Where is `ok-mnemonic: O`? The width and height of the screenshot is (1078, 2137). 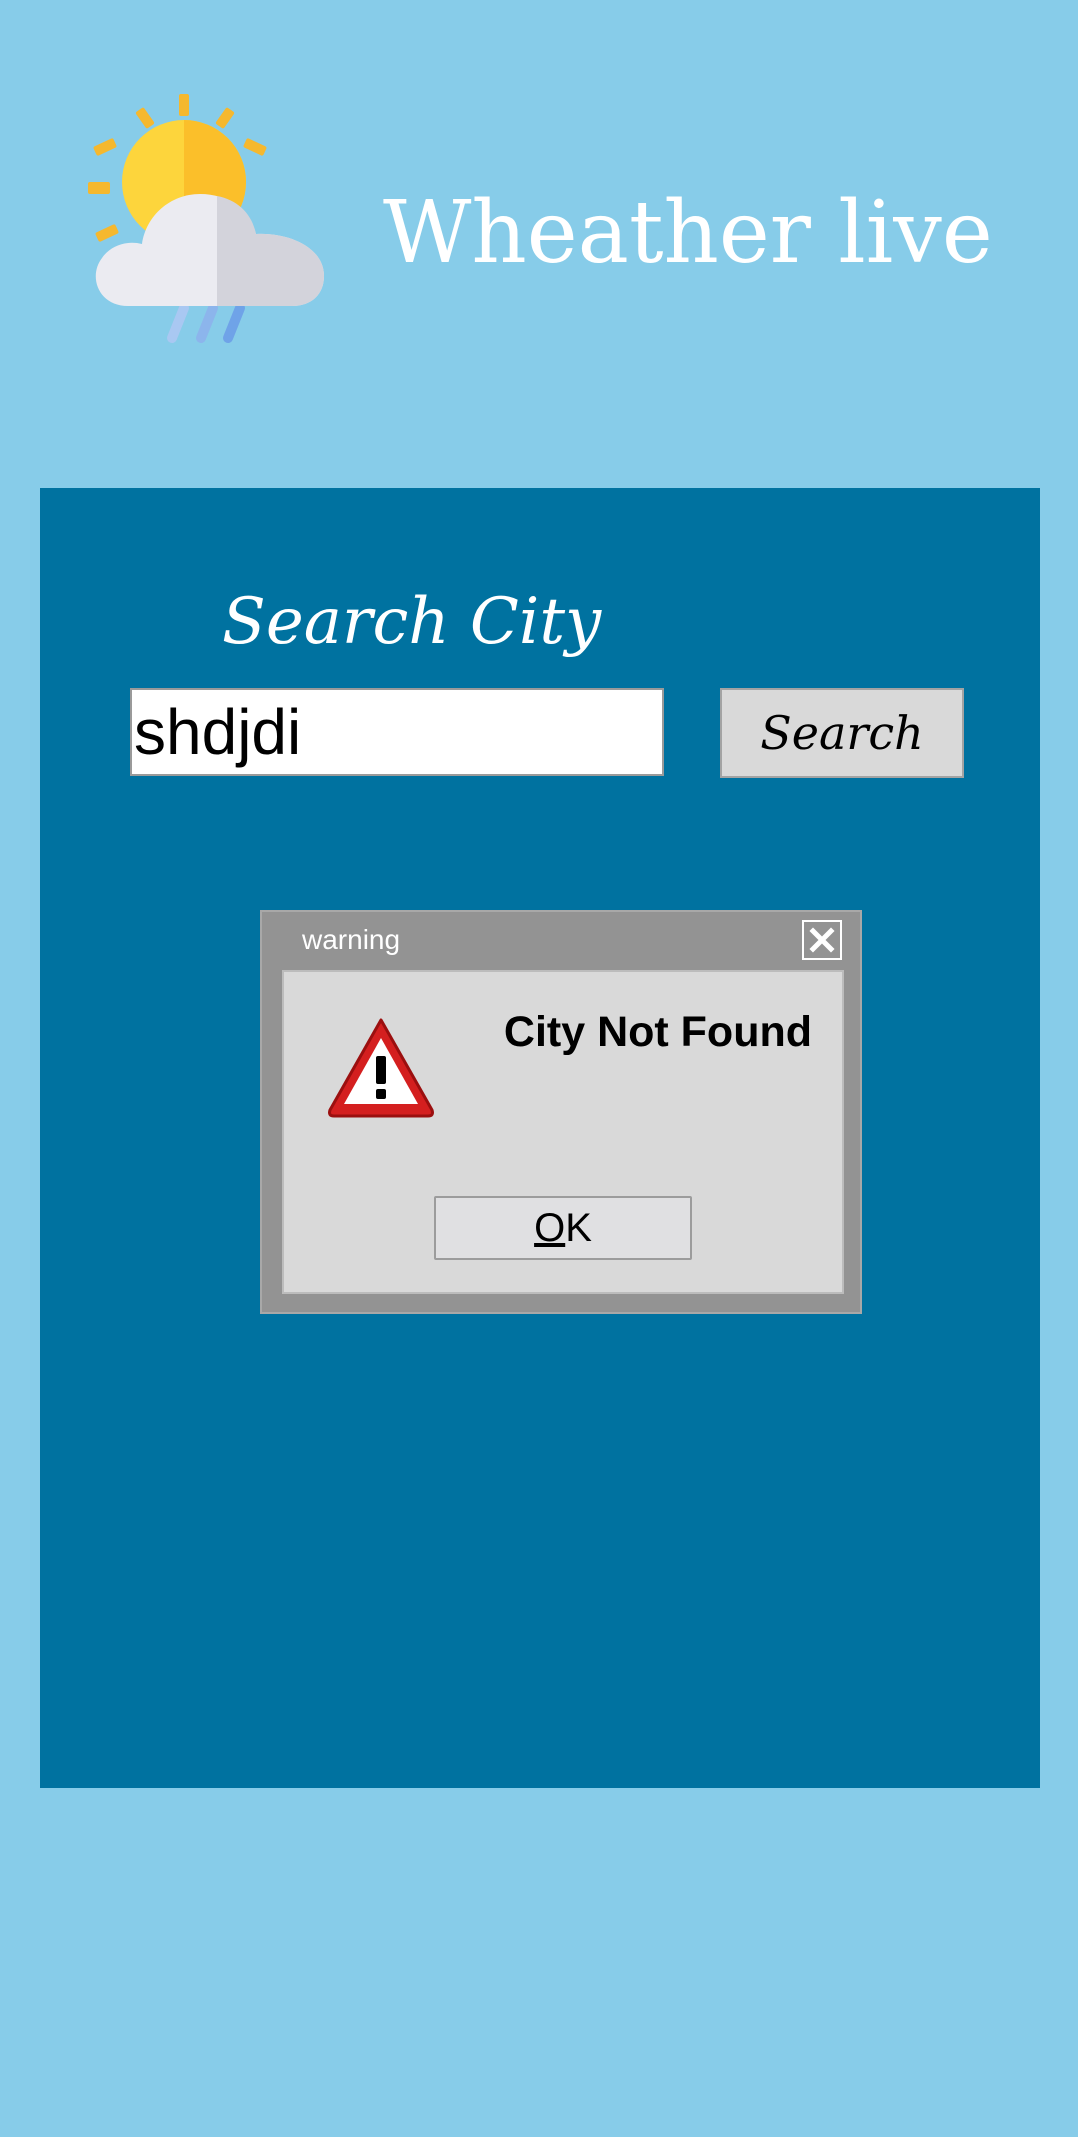 ok-mnemonic: O is located at coordinates (550, 1227).